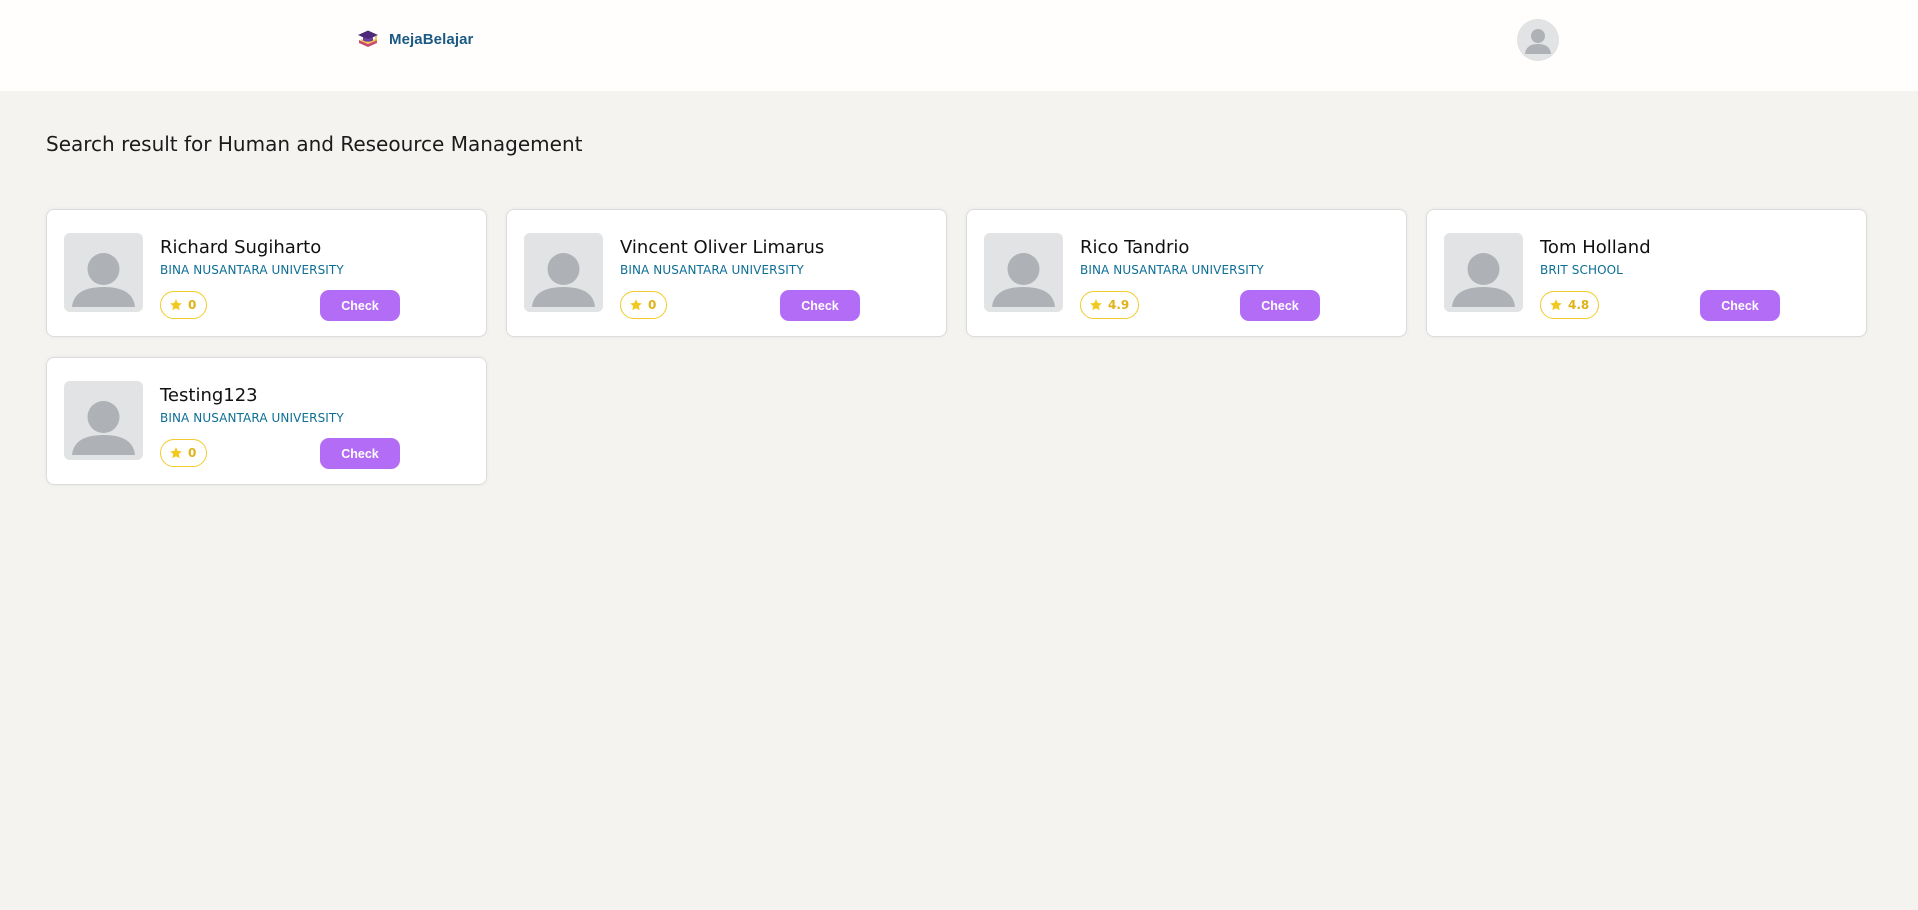 This screenshot has width=1918, height=910. I want to click on top-navbar: MejaBelajar, so click(959, 45).